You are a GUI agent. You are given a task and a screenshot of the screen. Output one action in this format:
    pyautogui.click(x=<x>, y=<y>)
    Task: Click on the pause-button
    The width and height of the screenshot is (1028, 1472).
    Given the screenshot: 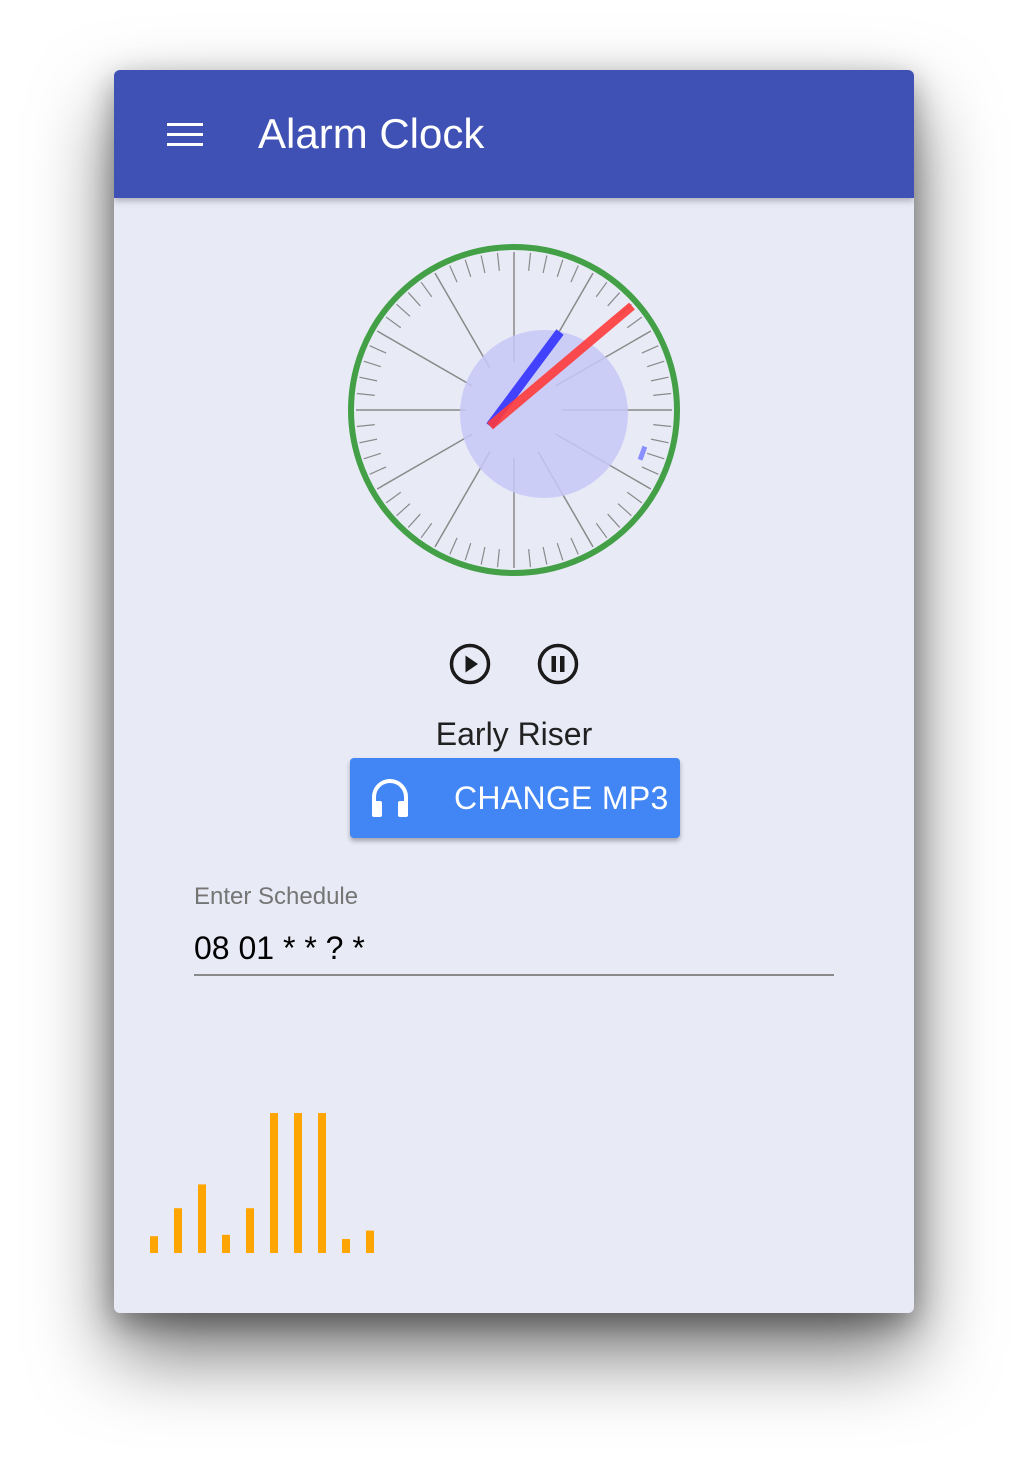 What is the action you would take?
    pyautogui.click(x=558, y=664)
    